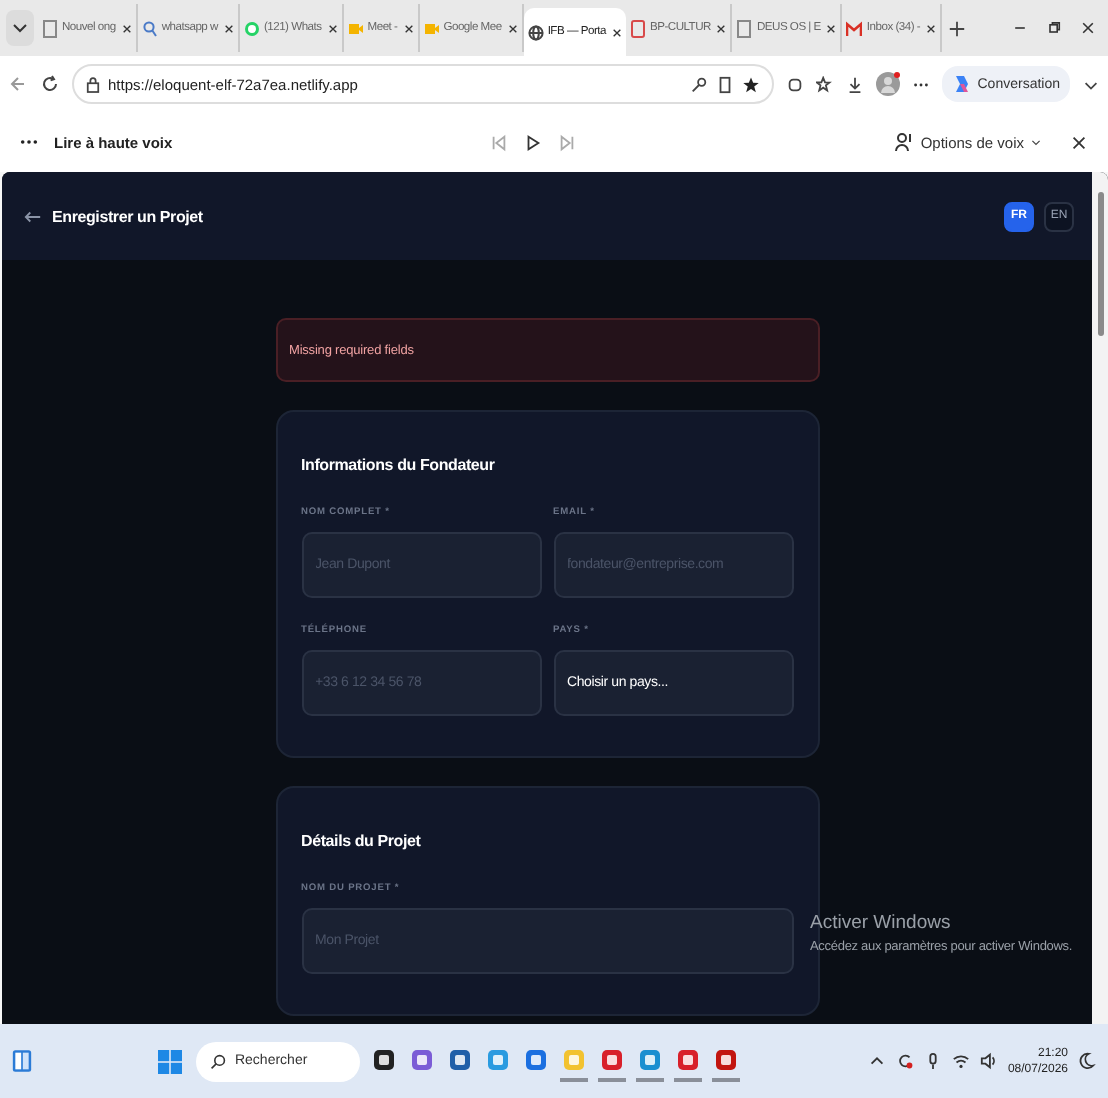 This screenshot has width=1108, height=1098. Describe the element at coordinates (1036, 142) in the screenshot. I see `chevron-down-icon` at that location.